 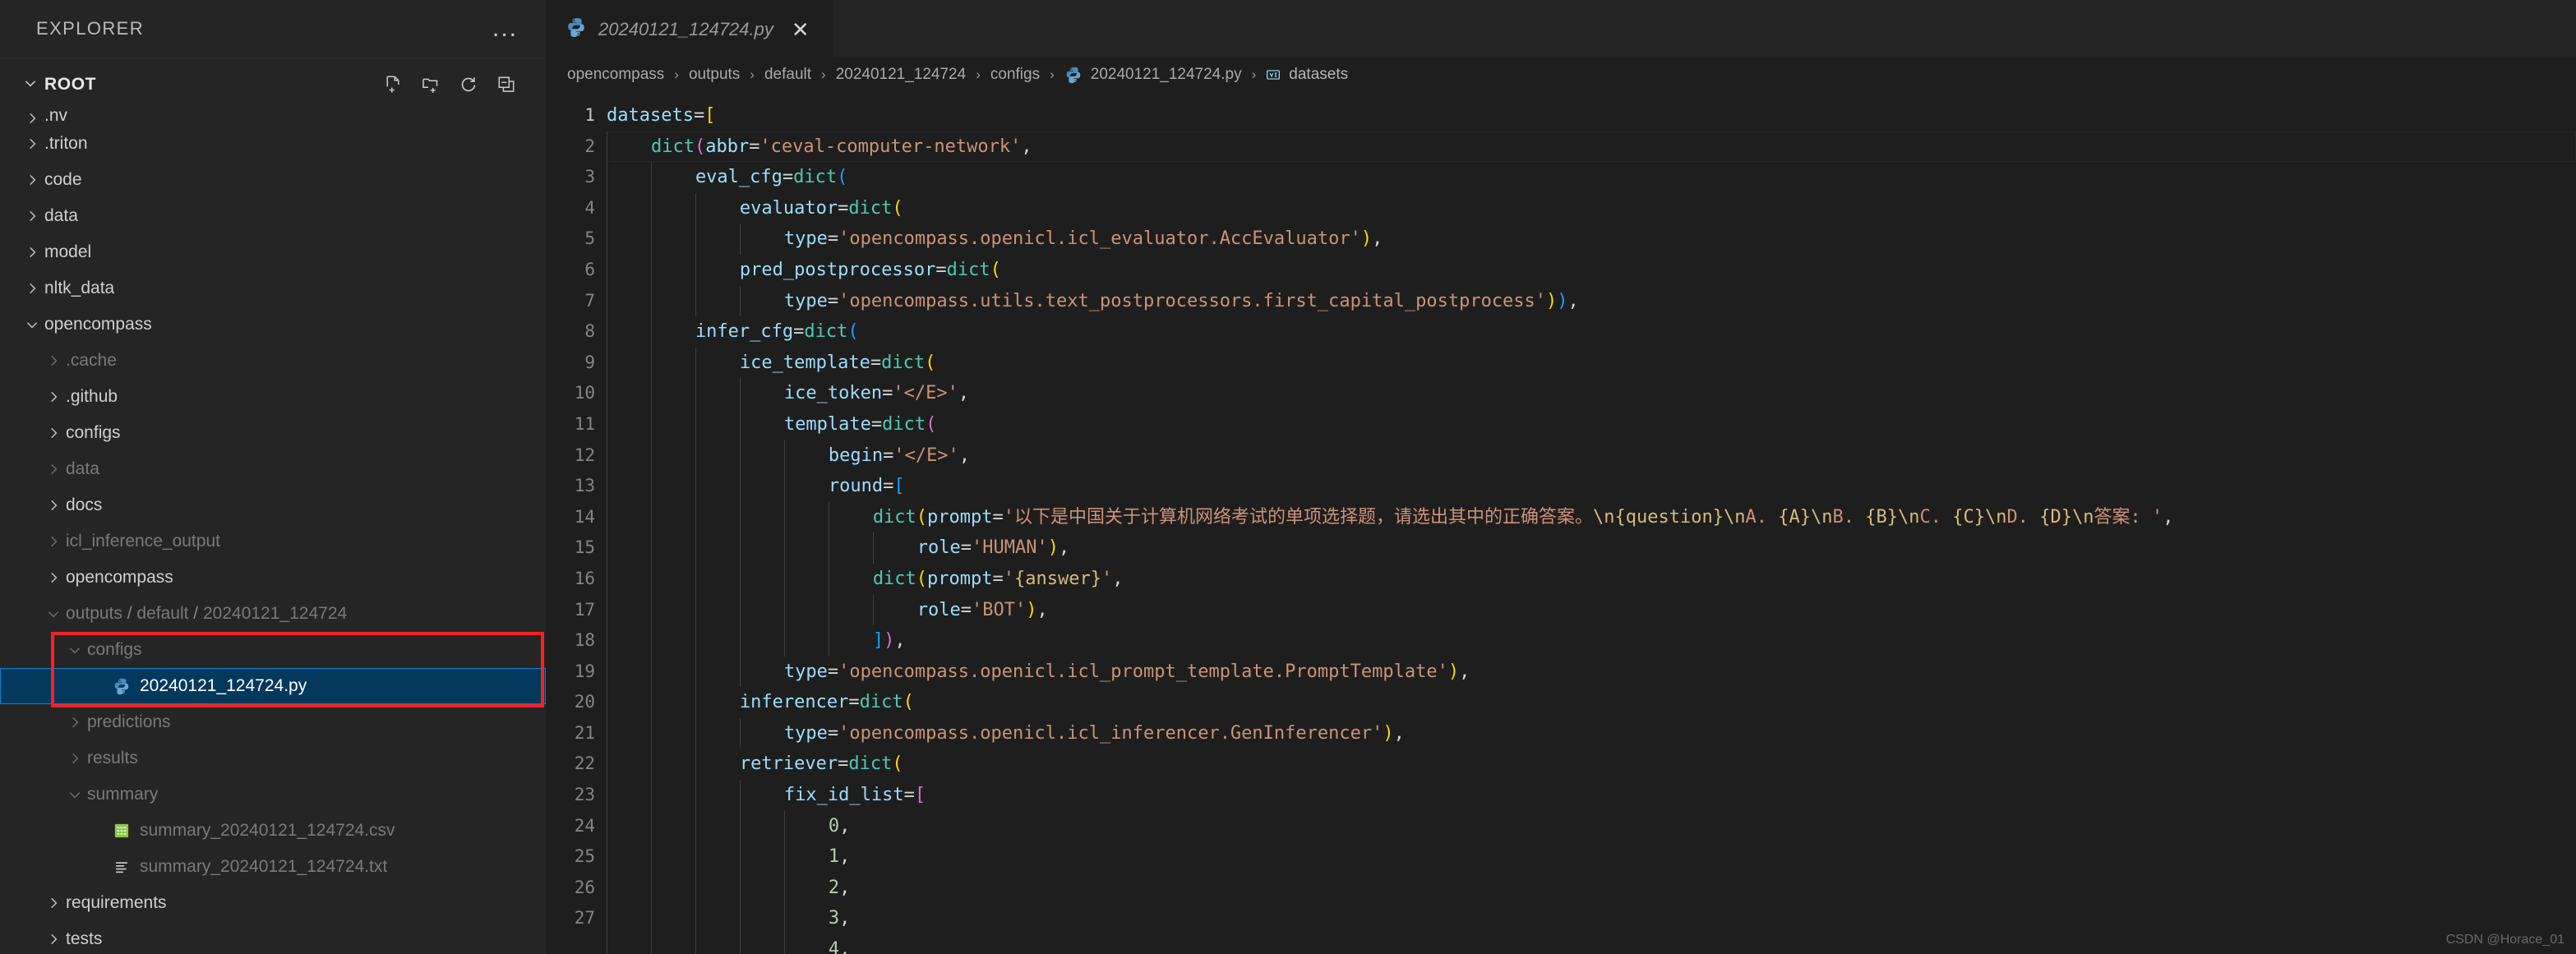 What do you see at coordinates (585, 641) in the screenshot?
I see `line-number: 18` at bounding box center [585, 641].